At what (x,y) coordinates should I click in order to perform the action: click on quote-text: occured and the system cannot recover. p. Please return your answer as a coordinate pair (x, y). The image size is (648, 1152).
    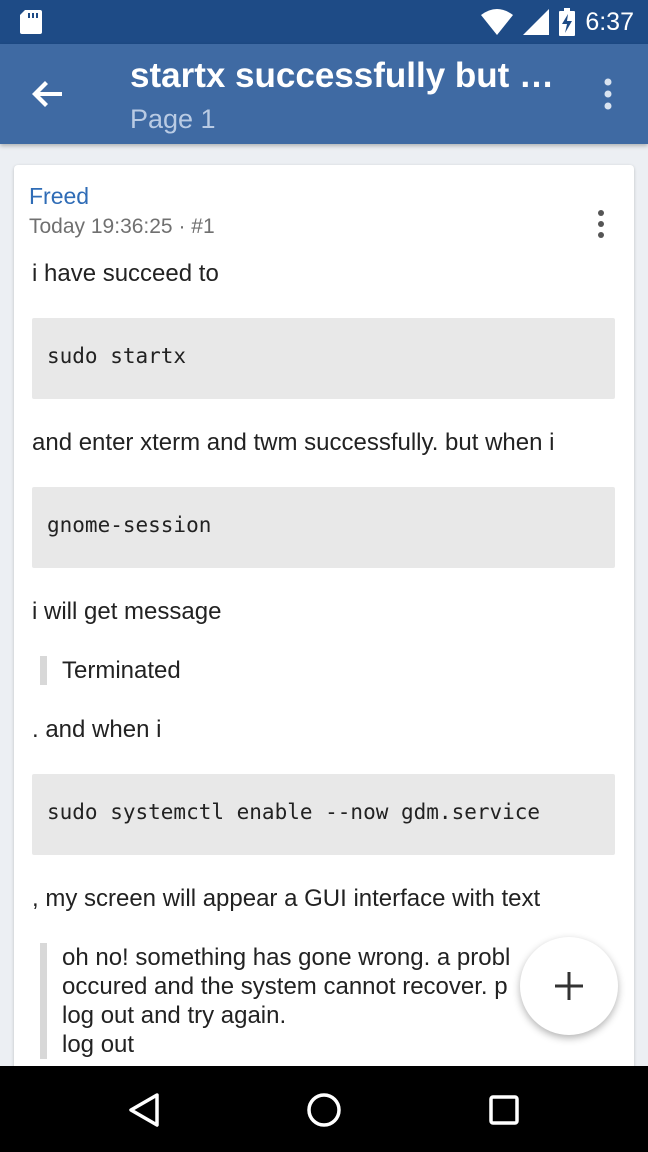
    Looking at the image, I should click on (285, 986).